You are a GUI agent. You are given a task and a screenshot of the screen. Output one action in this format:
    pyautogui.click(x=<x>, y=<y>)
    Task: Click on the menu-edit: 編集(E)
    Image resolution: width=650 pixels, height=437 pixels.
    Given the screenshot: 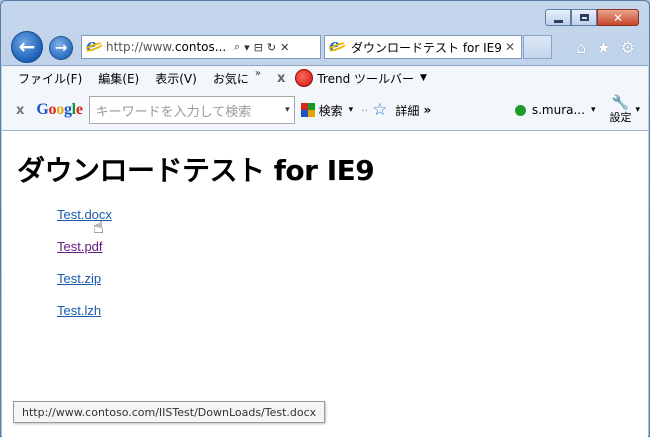 What is the action you would take?
    pyautogui.click(x=118, y=78)
    